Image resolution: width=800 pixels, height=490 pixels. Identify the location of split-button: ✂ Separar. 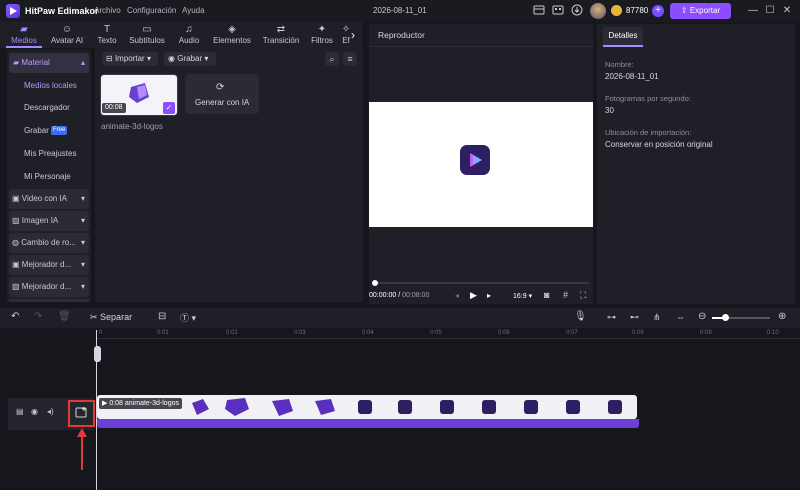
(111, 317).